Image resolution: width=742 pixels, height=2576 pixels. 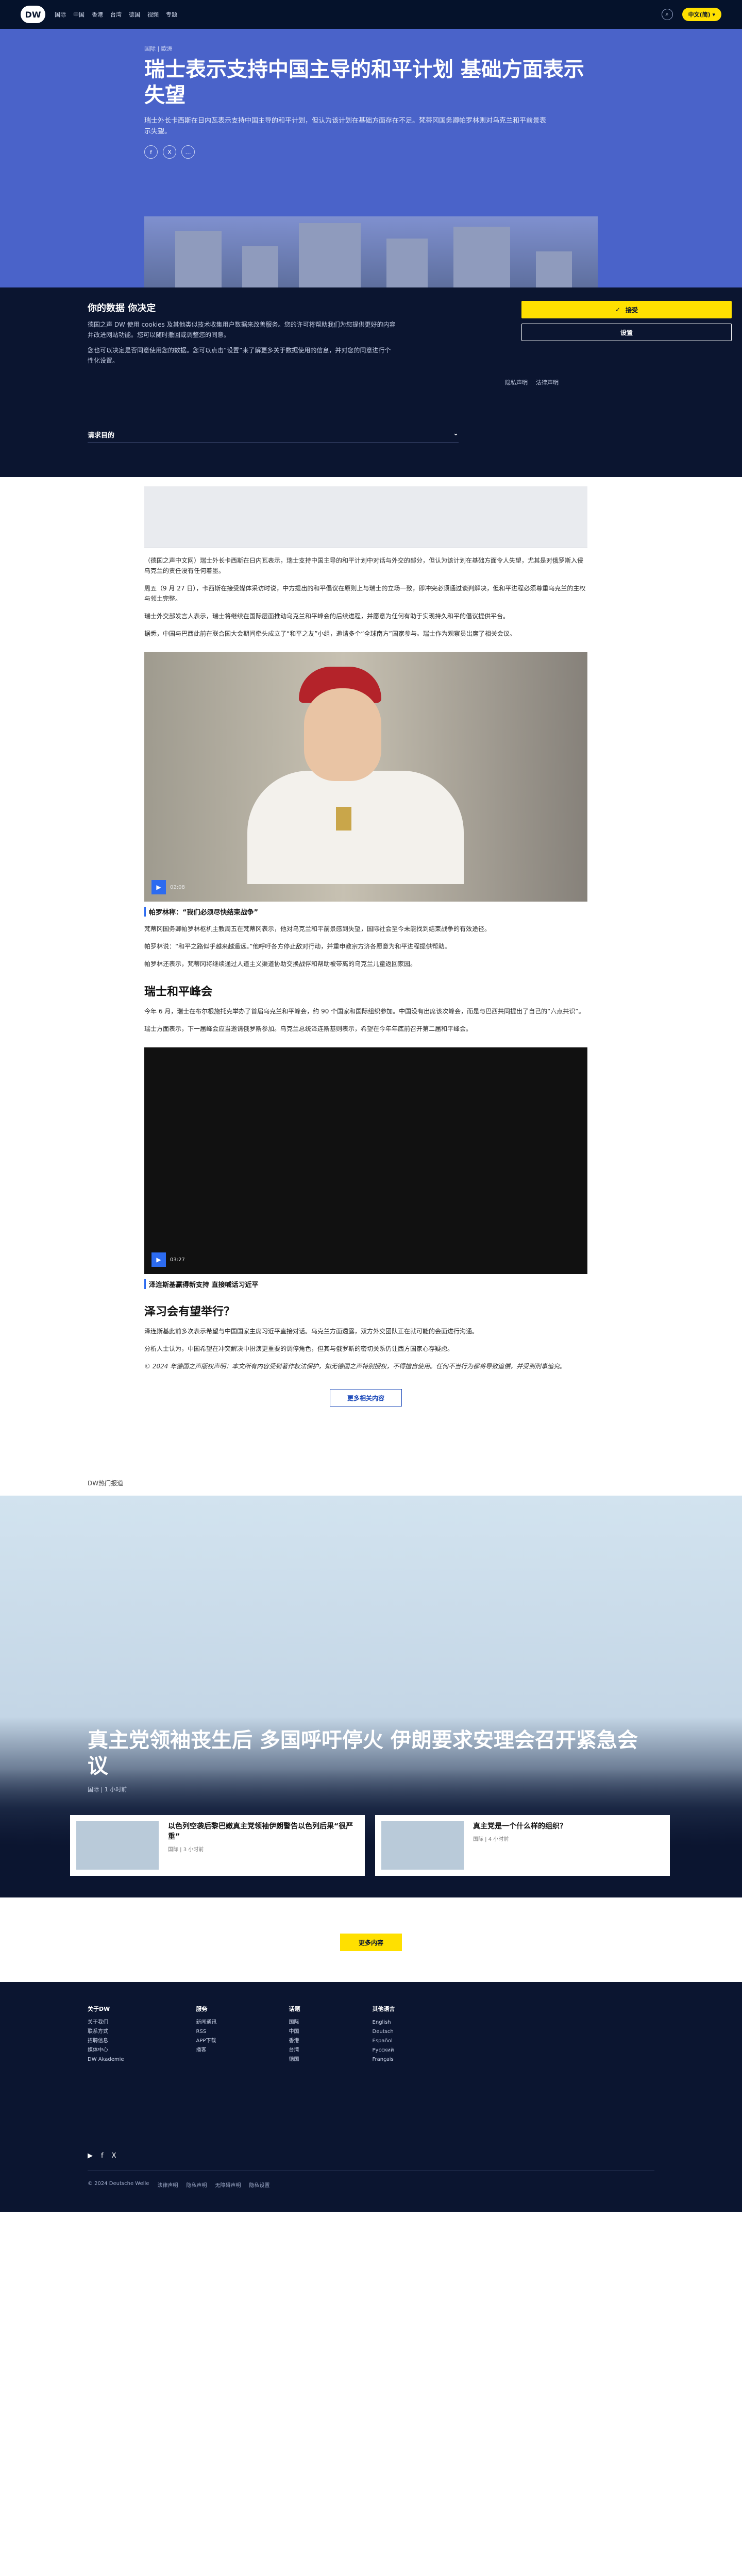 I want to click on footer-link: 联系方式, so click(x=106, y=2032).